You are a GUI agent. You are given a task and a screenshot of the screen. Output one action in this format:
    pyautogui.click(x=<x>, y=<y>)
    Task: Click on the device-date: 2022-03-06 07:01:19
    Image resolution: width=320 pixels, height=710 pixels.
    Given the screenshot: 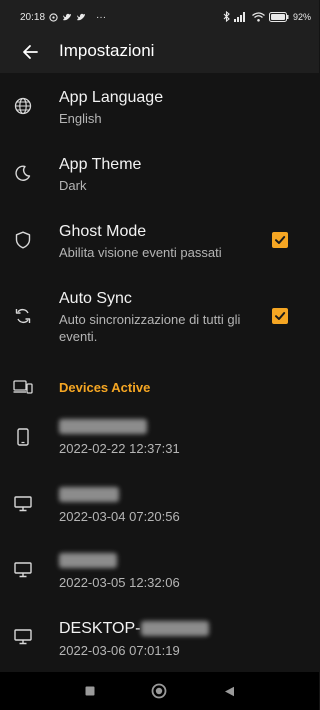 What is the action you would take?
    pyautogui.click(x=119, y=650)
    